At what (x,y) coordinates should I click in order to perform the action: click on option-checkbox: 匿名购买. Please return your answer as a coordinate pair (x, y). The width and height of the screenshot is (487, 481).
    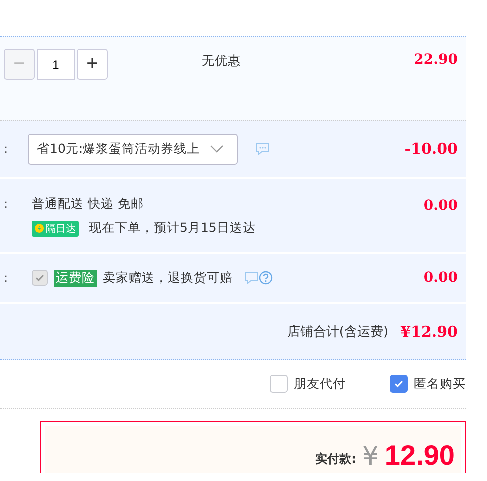
    Looking at the image, I should click on (428, 384).